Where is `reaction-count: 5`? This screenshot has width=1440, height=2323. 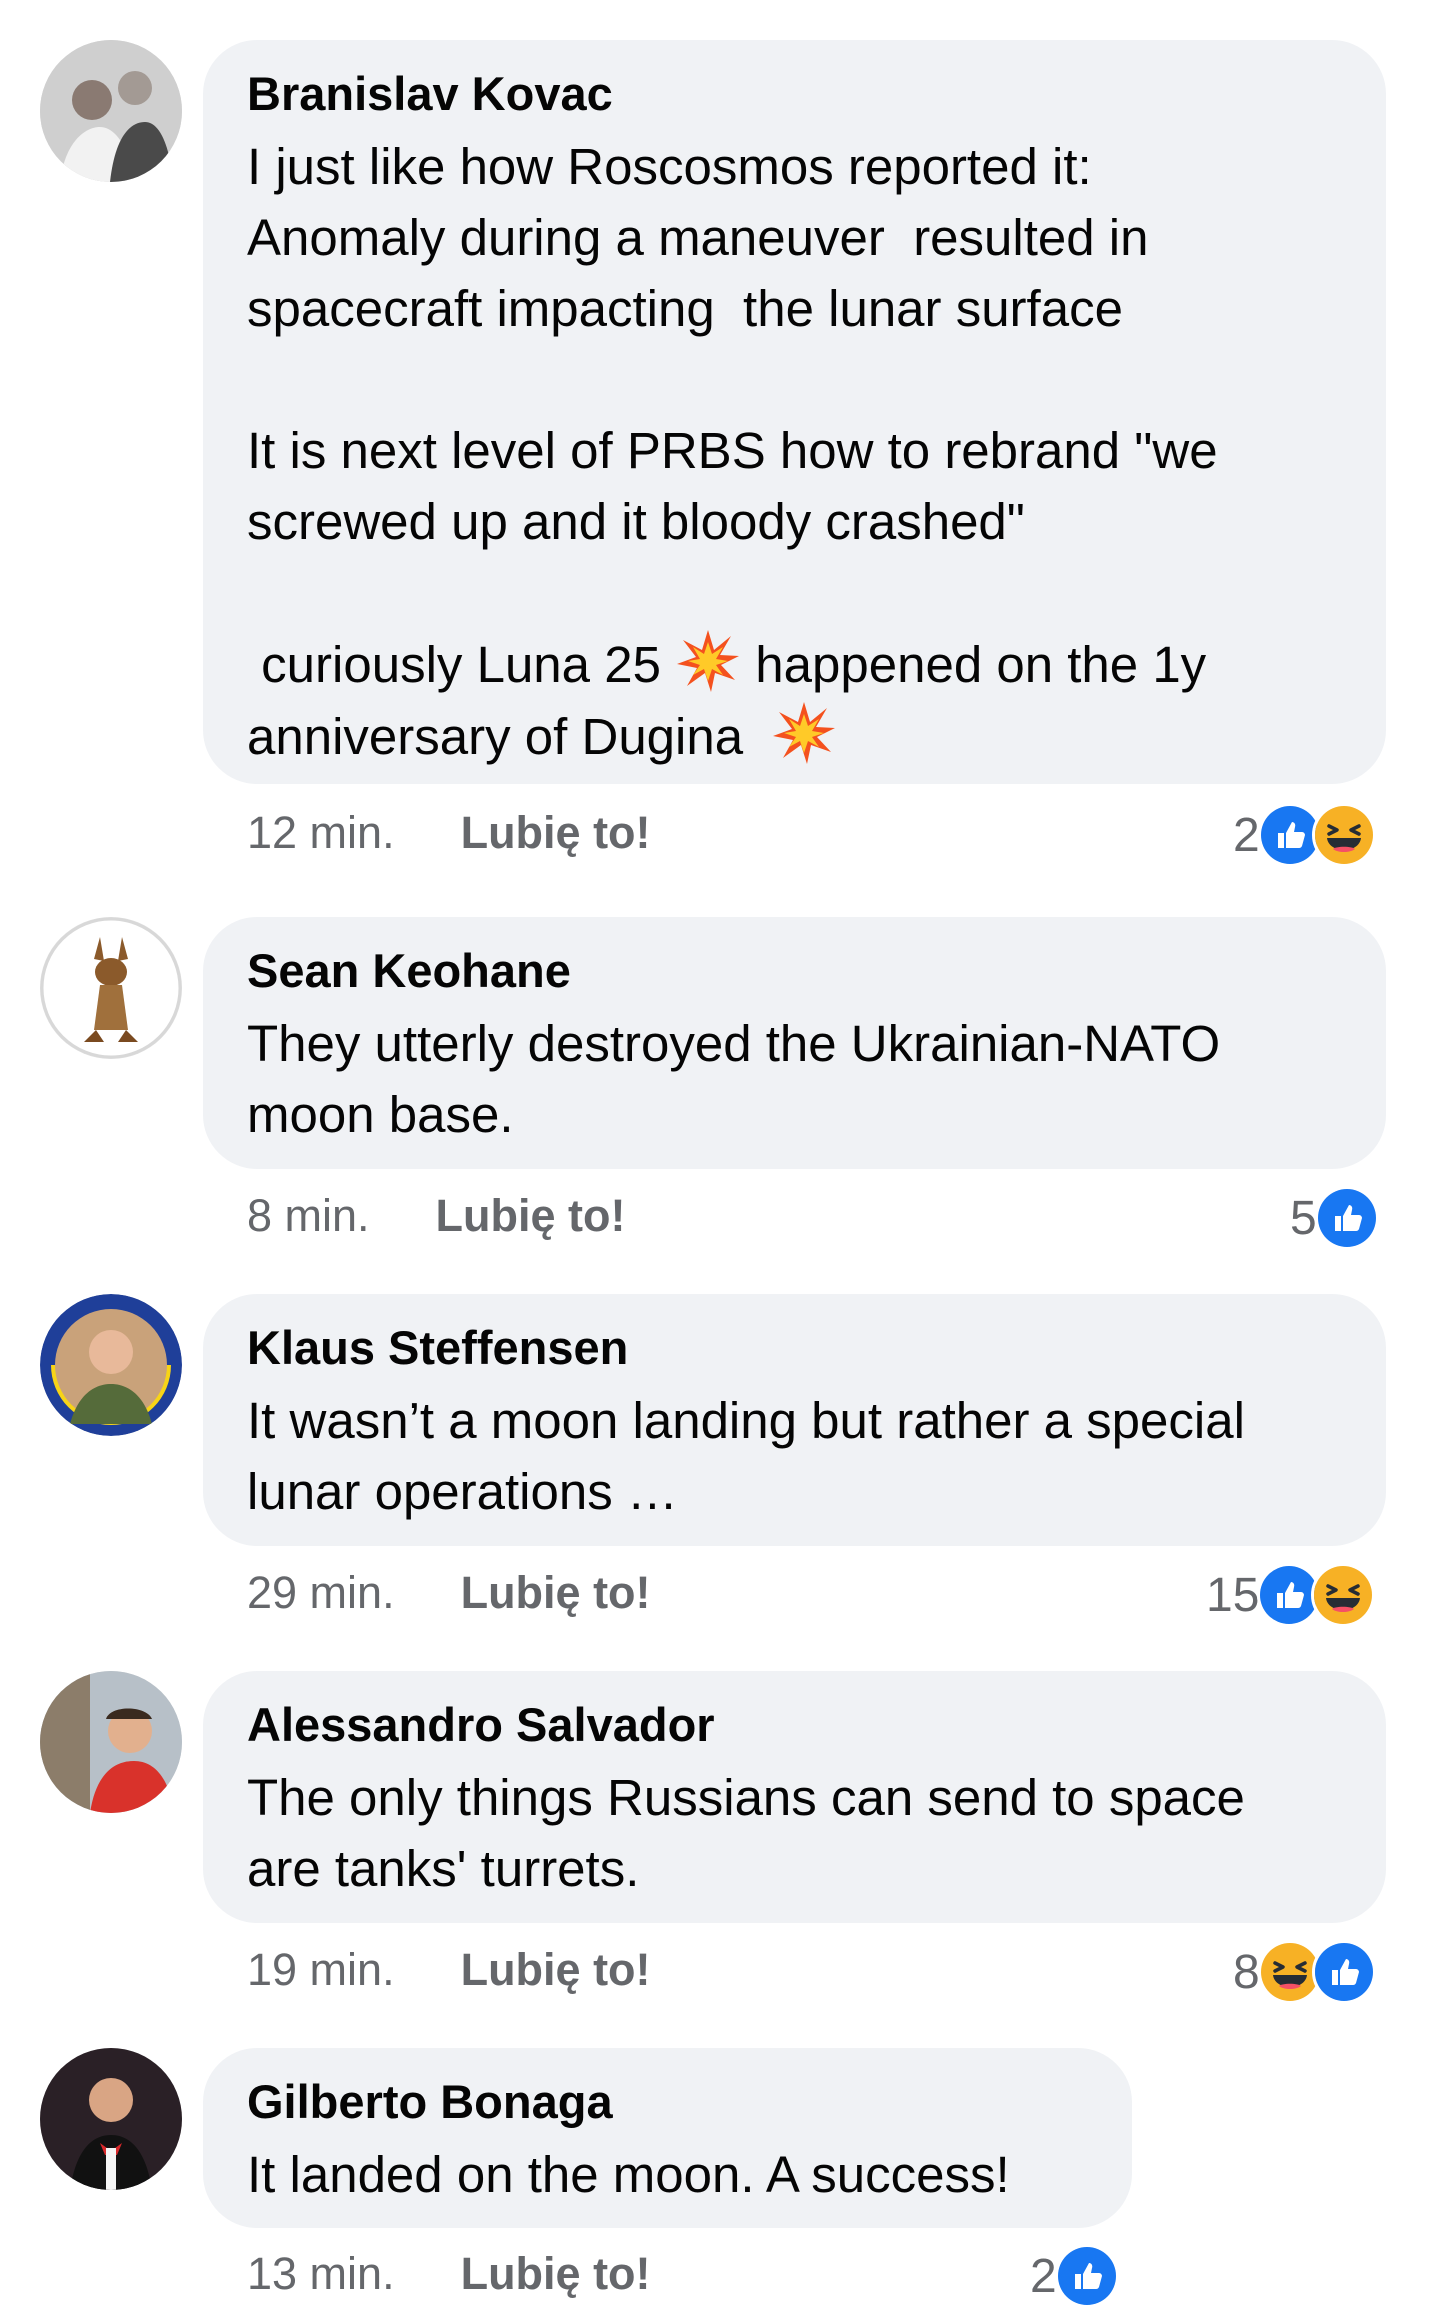 reaction-count: 5 is located at coordinates (1303, 1218).